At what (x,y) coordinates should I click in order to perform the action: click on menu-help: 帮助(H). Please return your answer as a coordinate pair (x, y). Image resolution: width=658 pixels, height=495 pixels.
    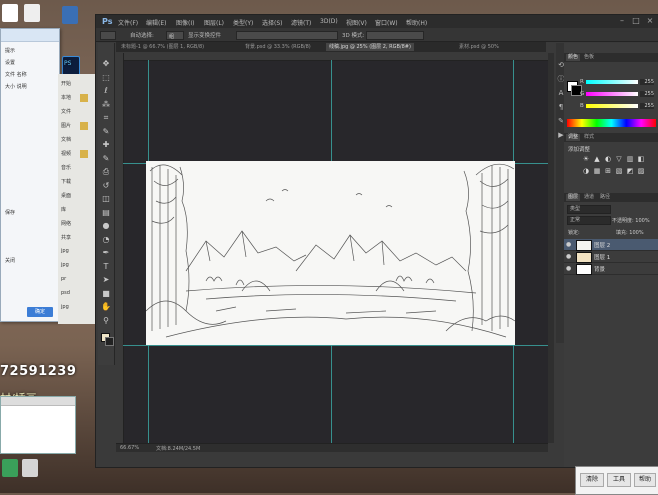
    Looking at the image, I should click on (416, 22).